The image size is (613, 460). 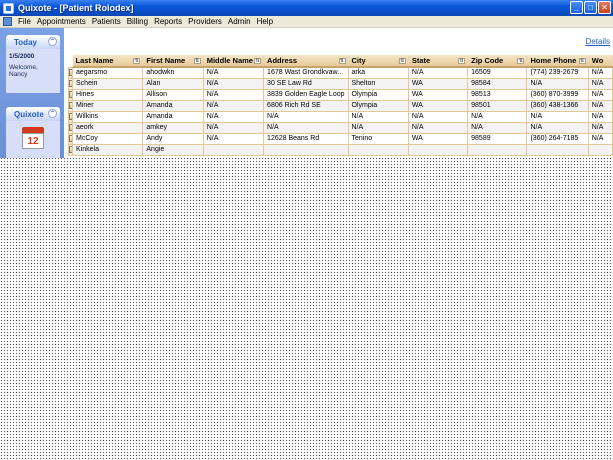 What do you see at coordinates (108, 138) in the screenshot?
I see `table-cell: McCoy` at bounding box center [108, 138].